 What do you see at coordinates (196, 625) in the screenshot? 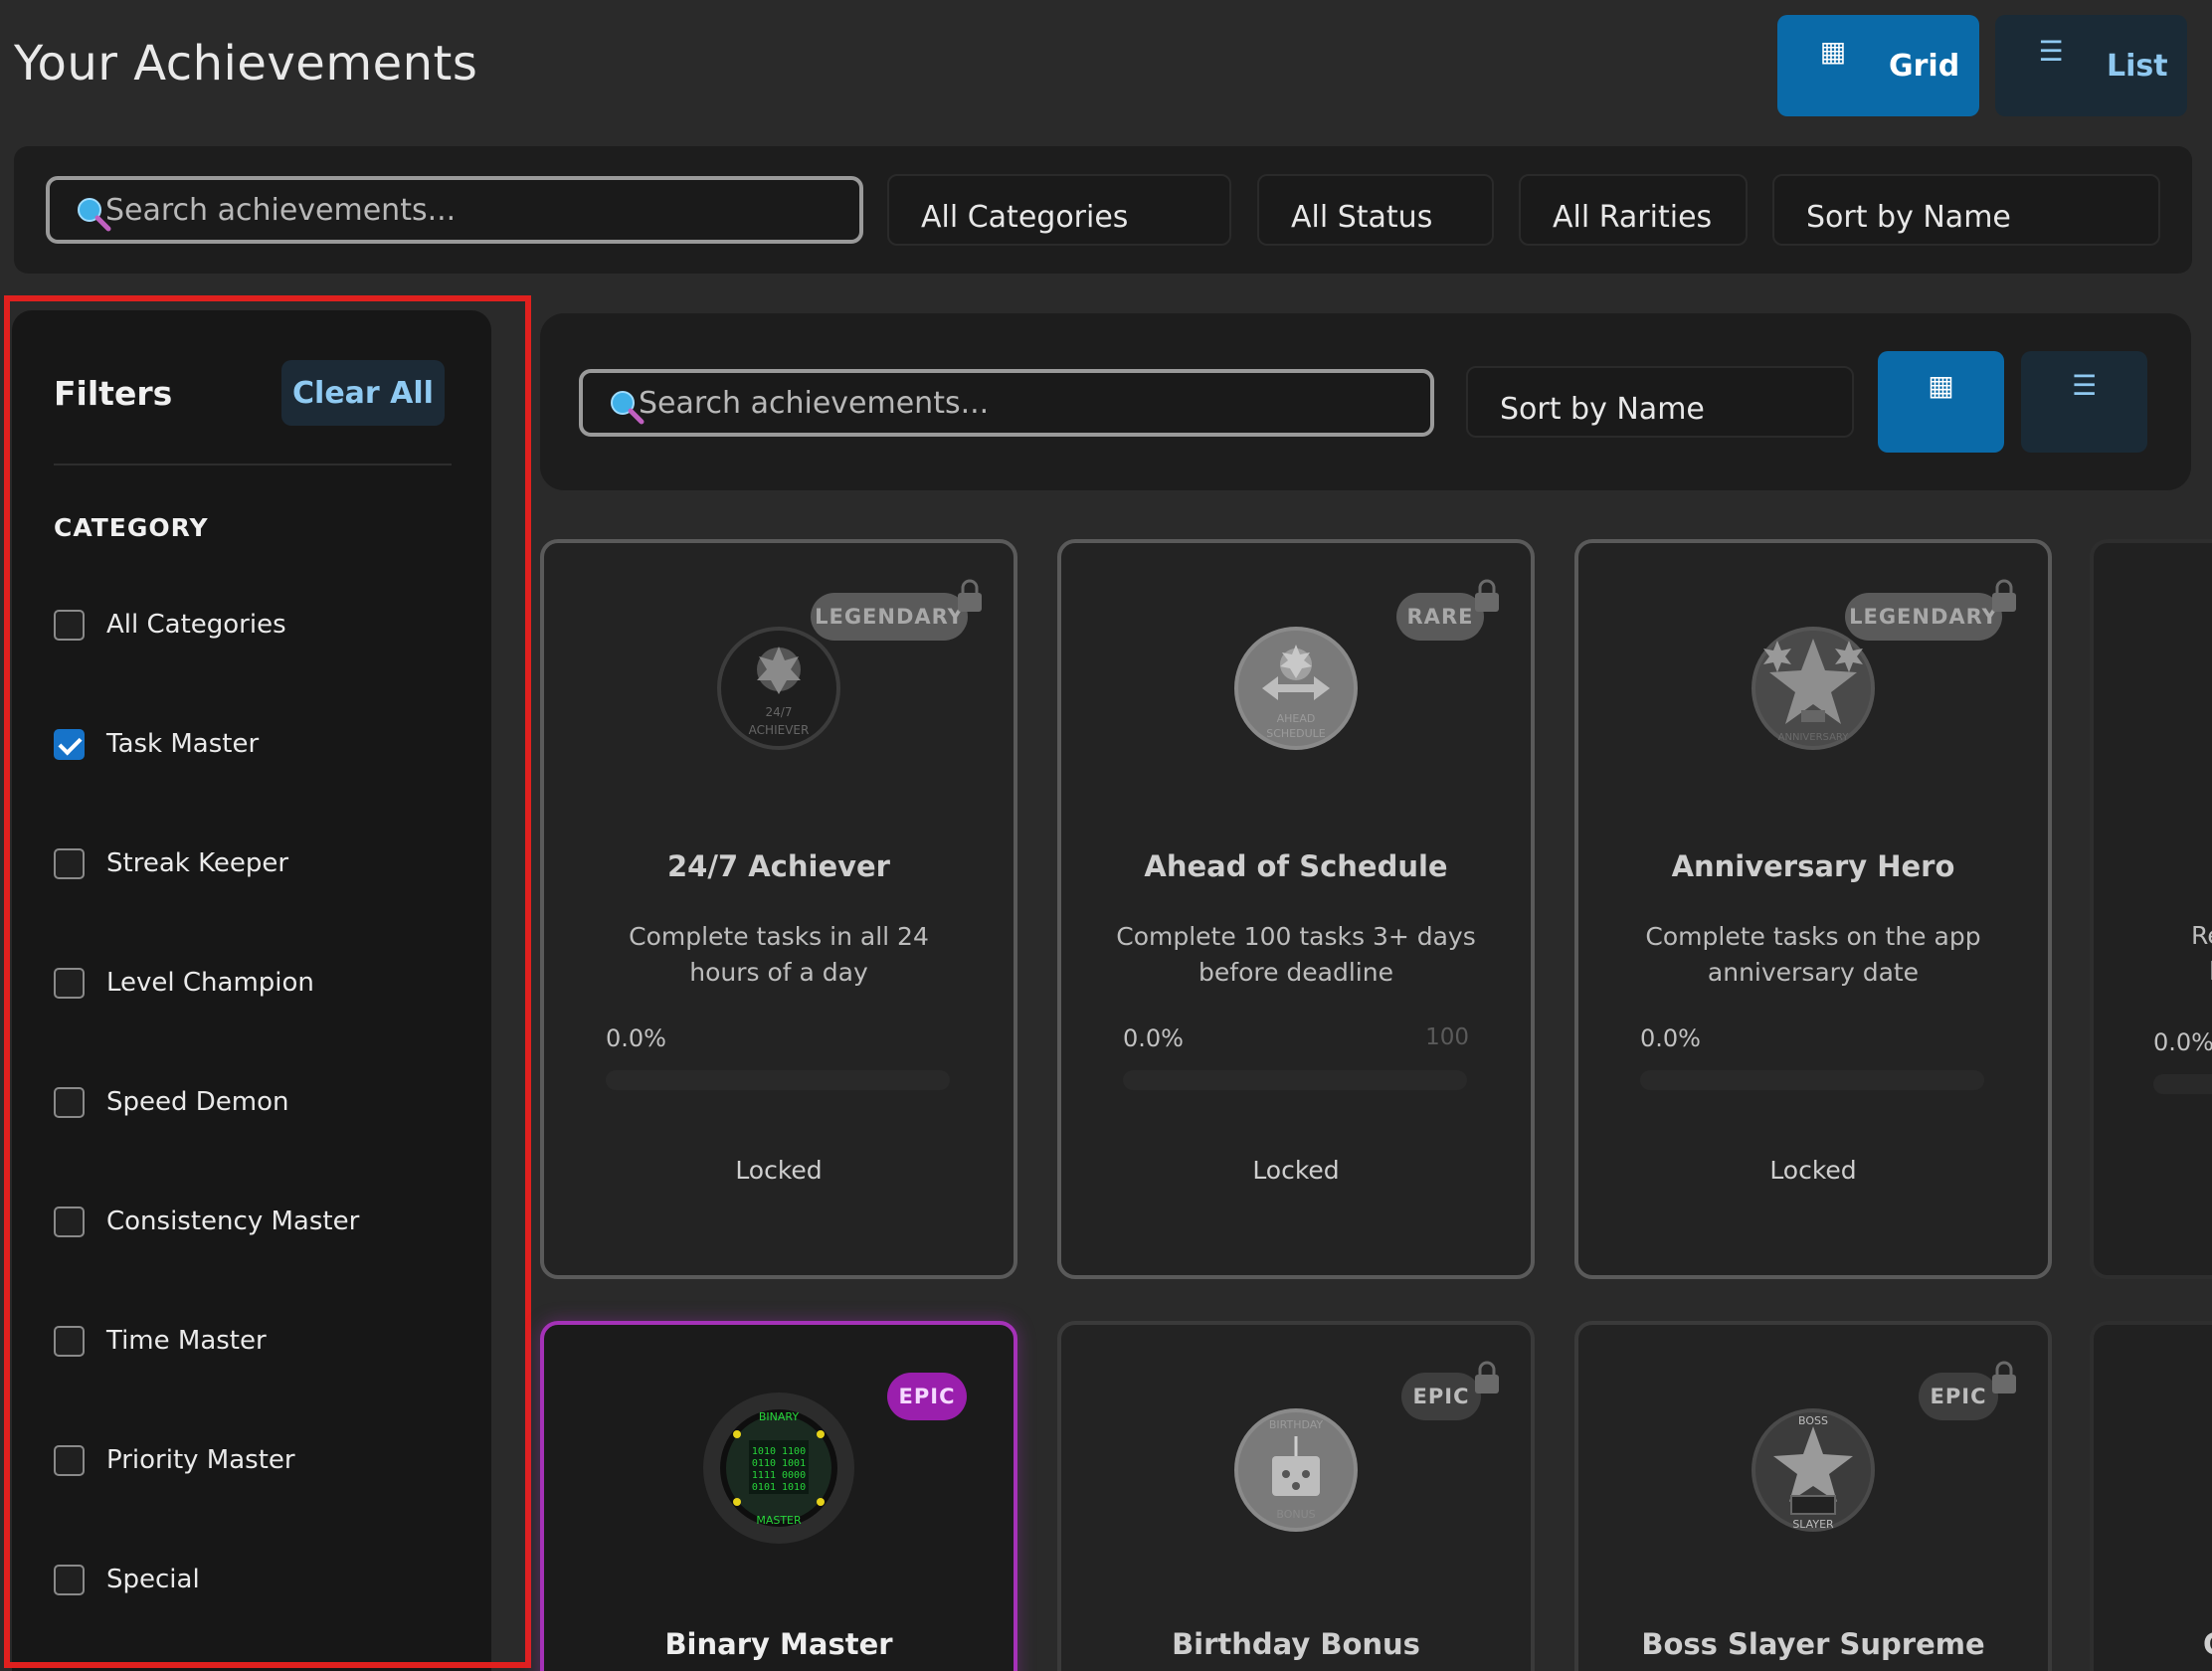
I see `category-option-label: All Categories` at bounding box center [196, 625].